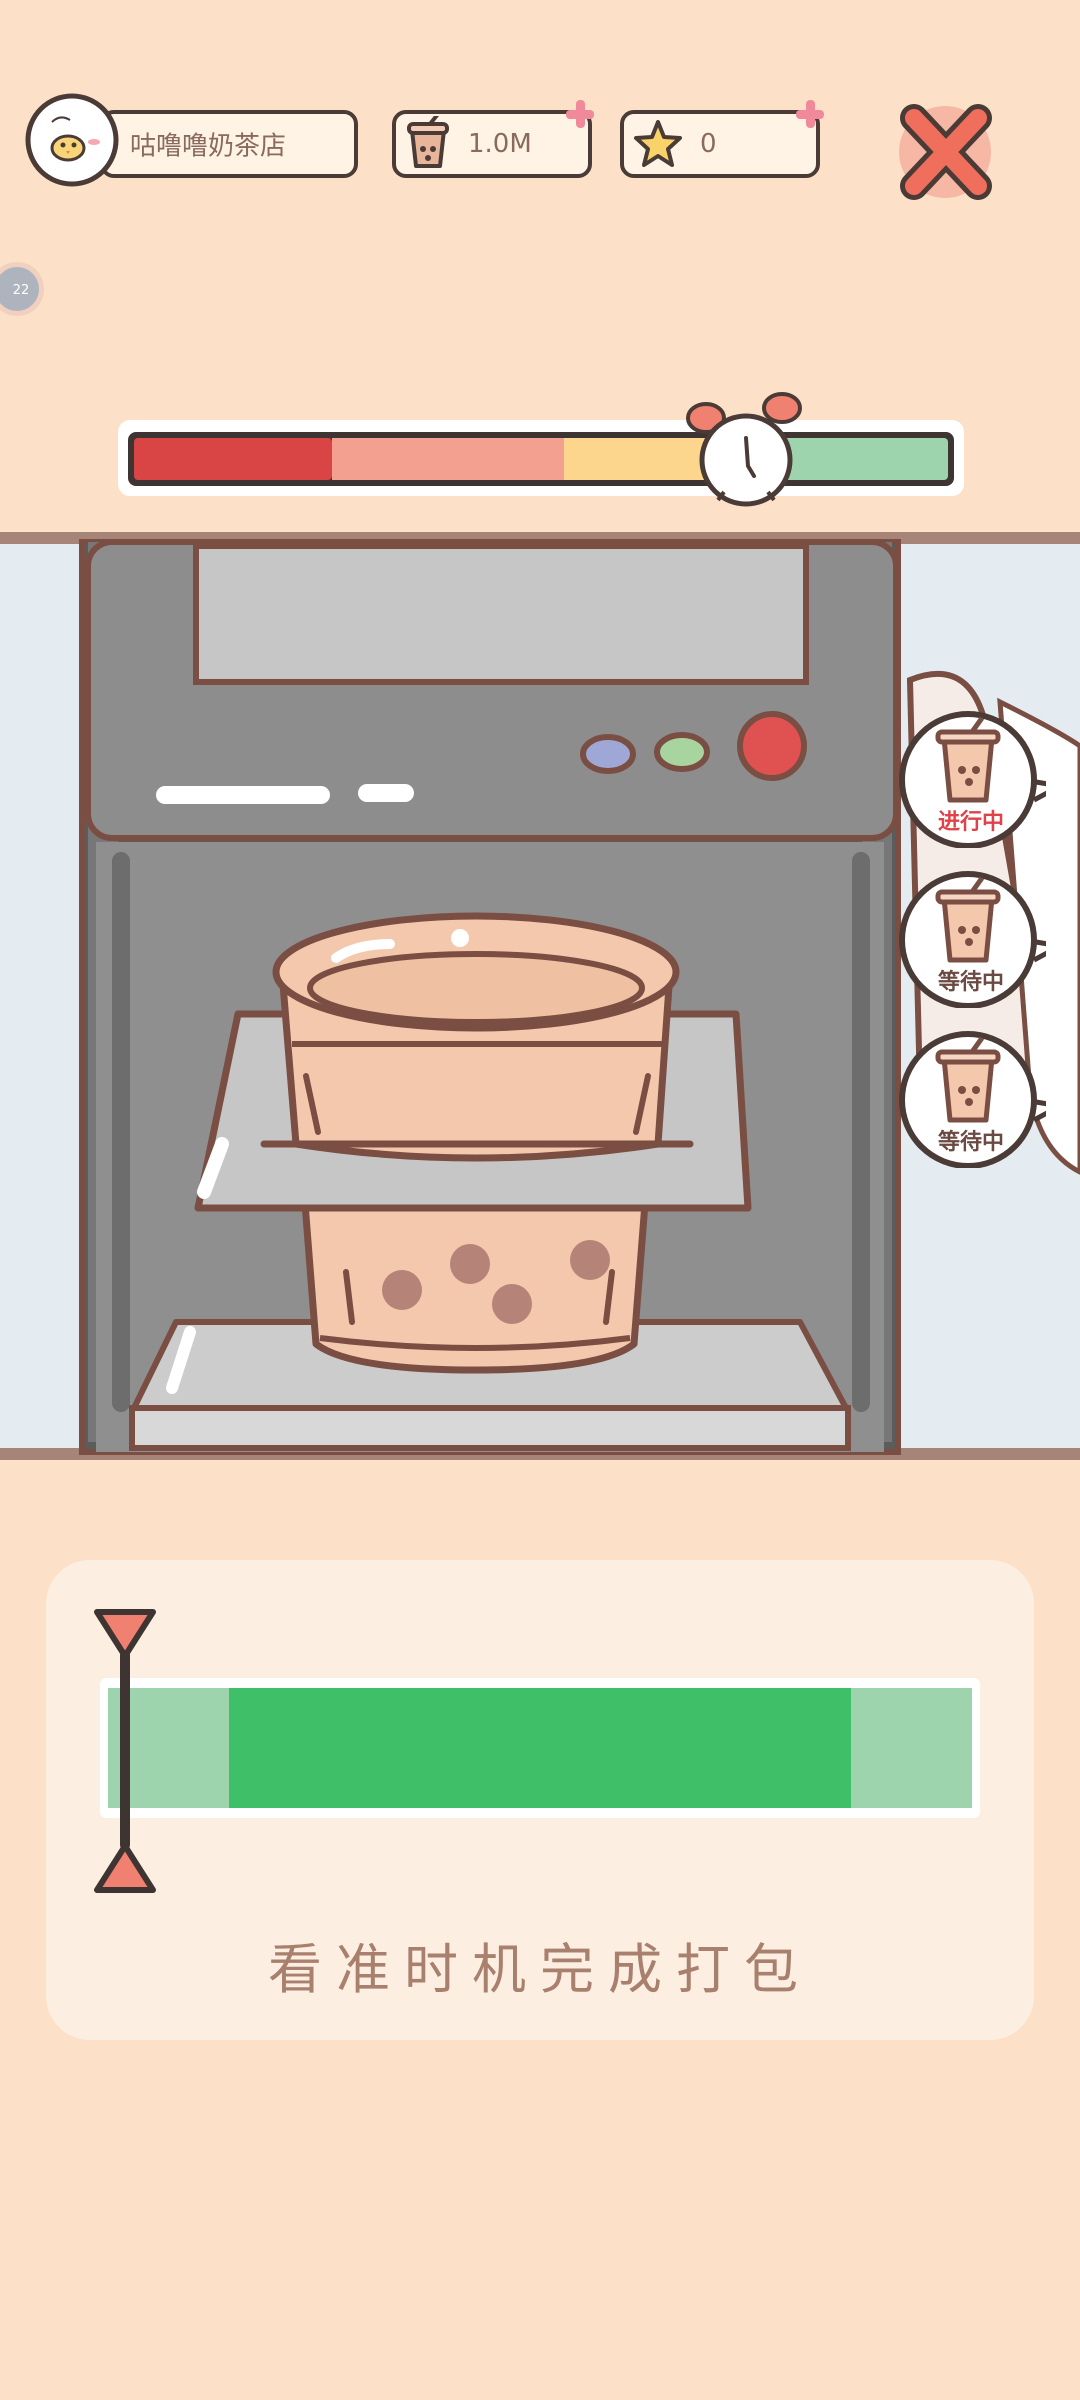 The height and width of the screenshot is (2400, 1080). What do you see at coordinates (125, 1751) in the screenshot?
I see `packing-marker` at bounding box center [125, 1751].